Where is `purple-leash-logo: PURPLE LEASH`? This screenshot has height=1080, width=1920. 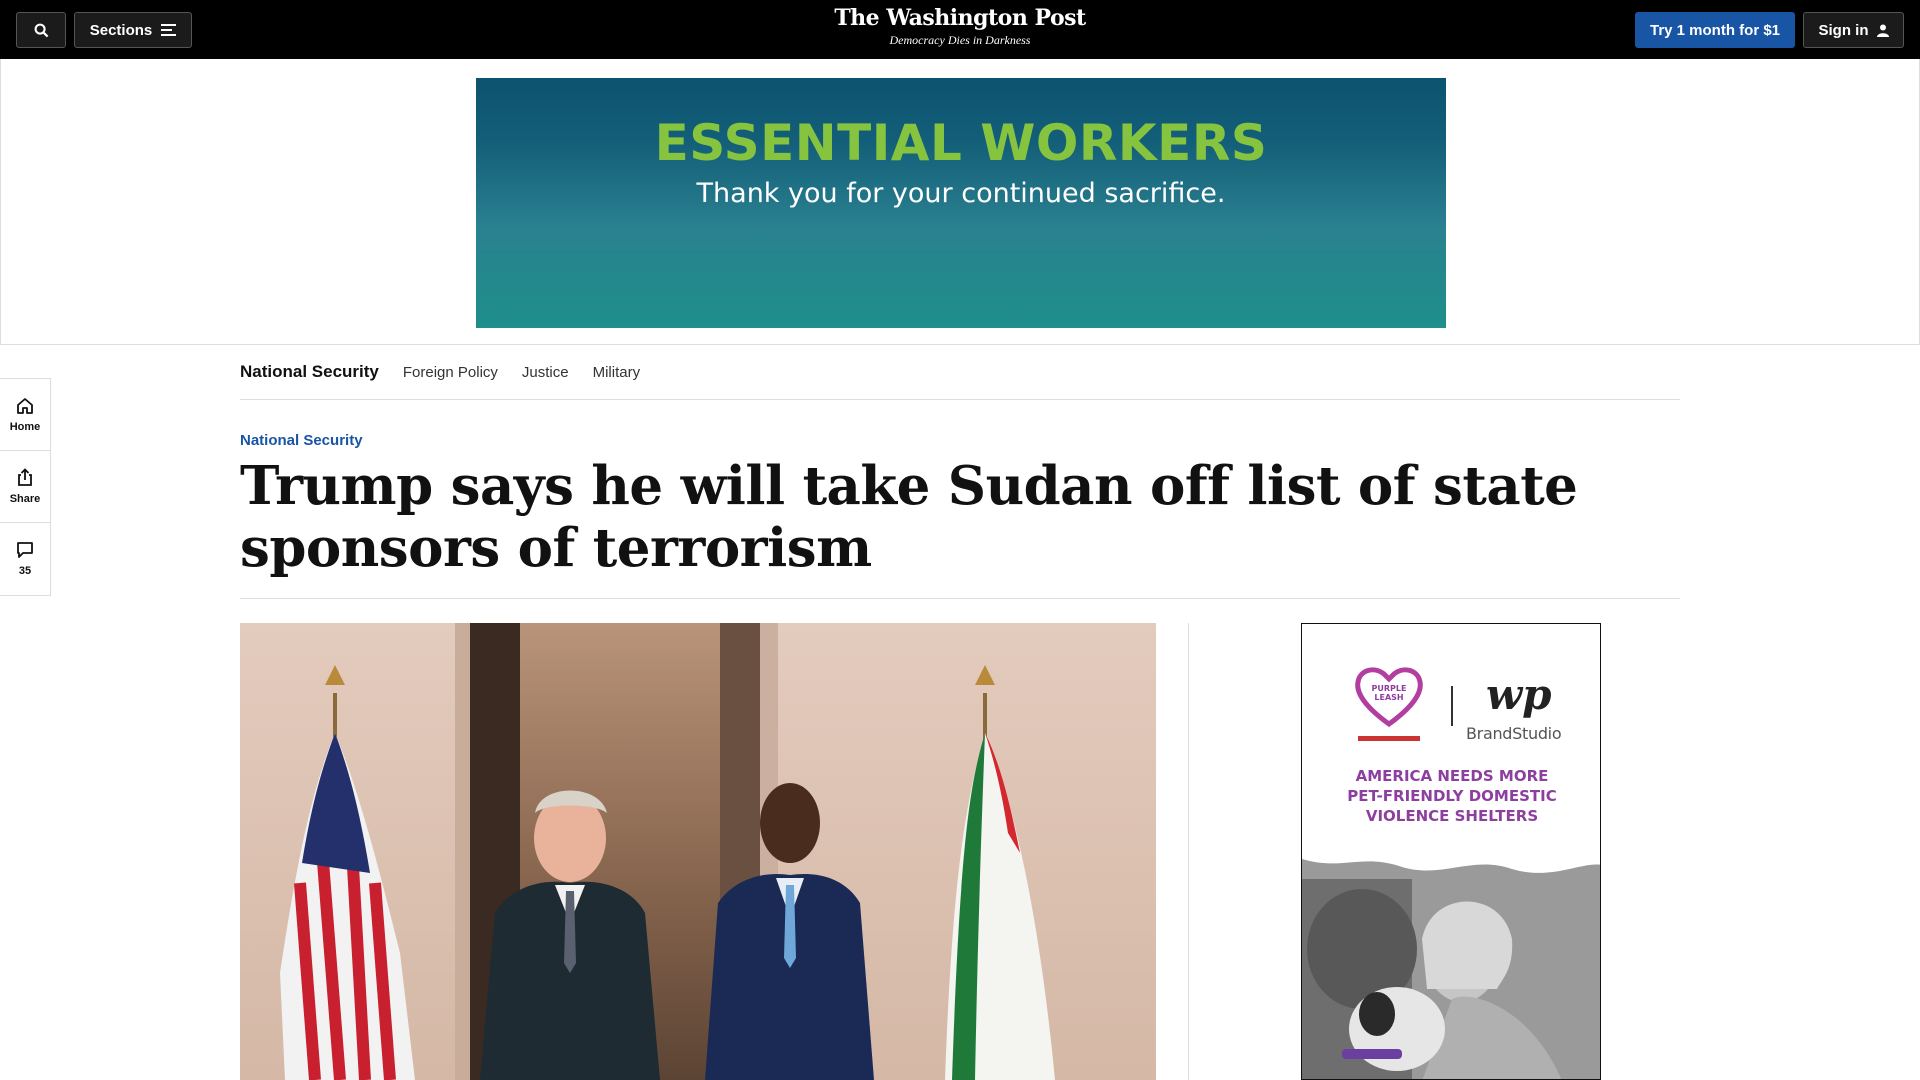
purple-leash-logo: PURPLE LEASH is located at coordinates (1389, 704).